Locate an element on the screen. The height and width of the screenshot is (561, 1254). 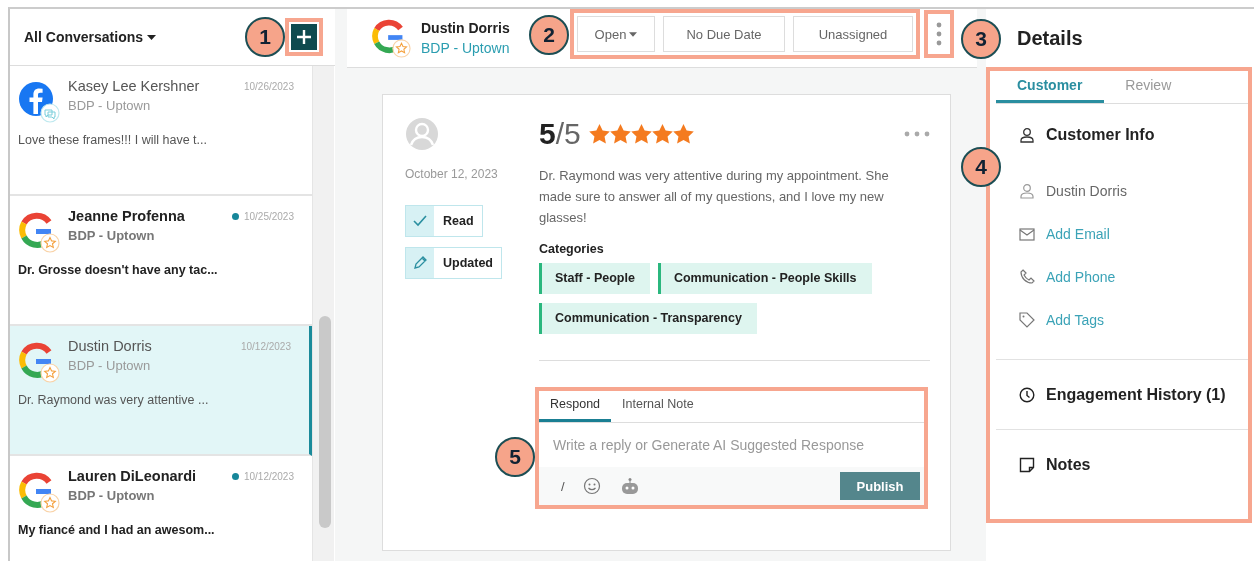
conversation-date: 10/26/2023 is located at coordinates (268, 86).